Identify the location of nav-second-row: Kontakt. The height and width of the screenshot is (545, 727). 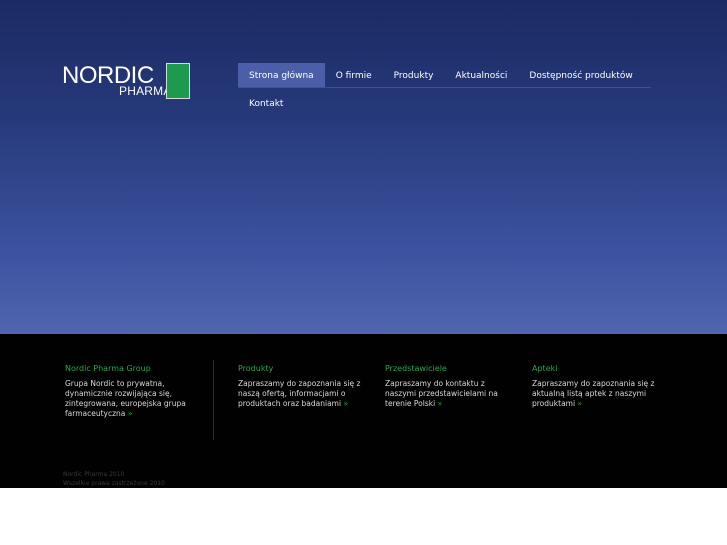
(266, 103).